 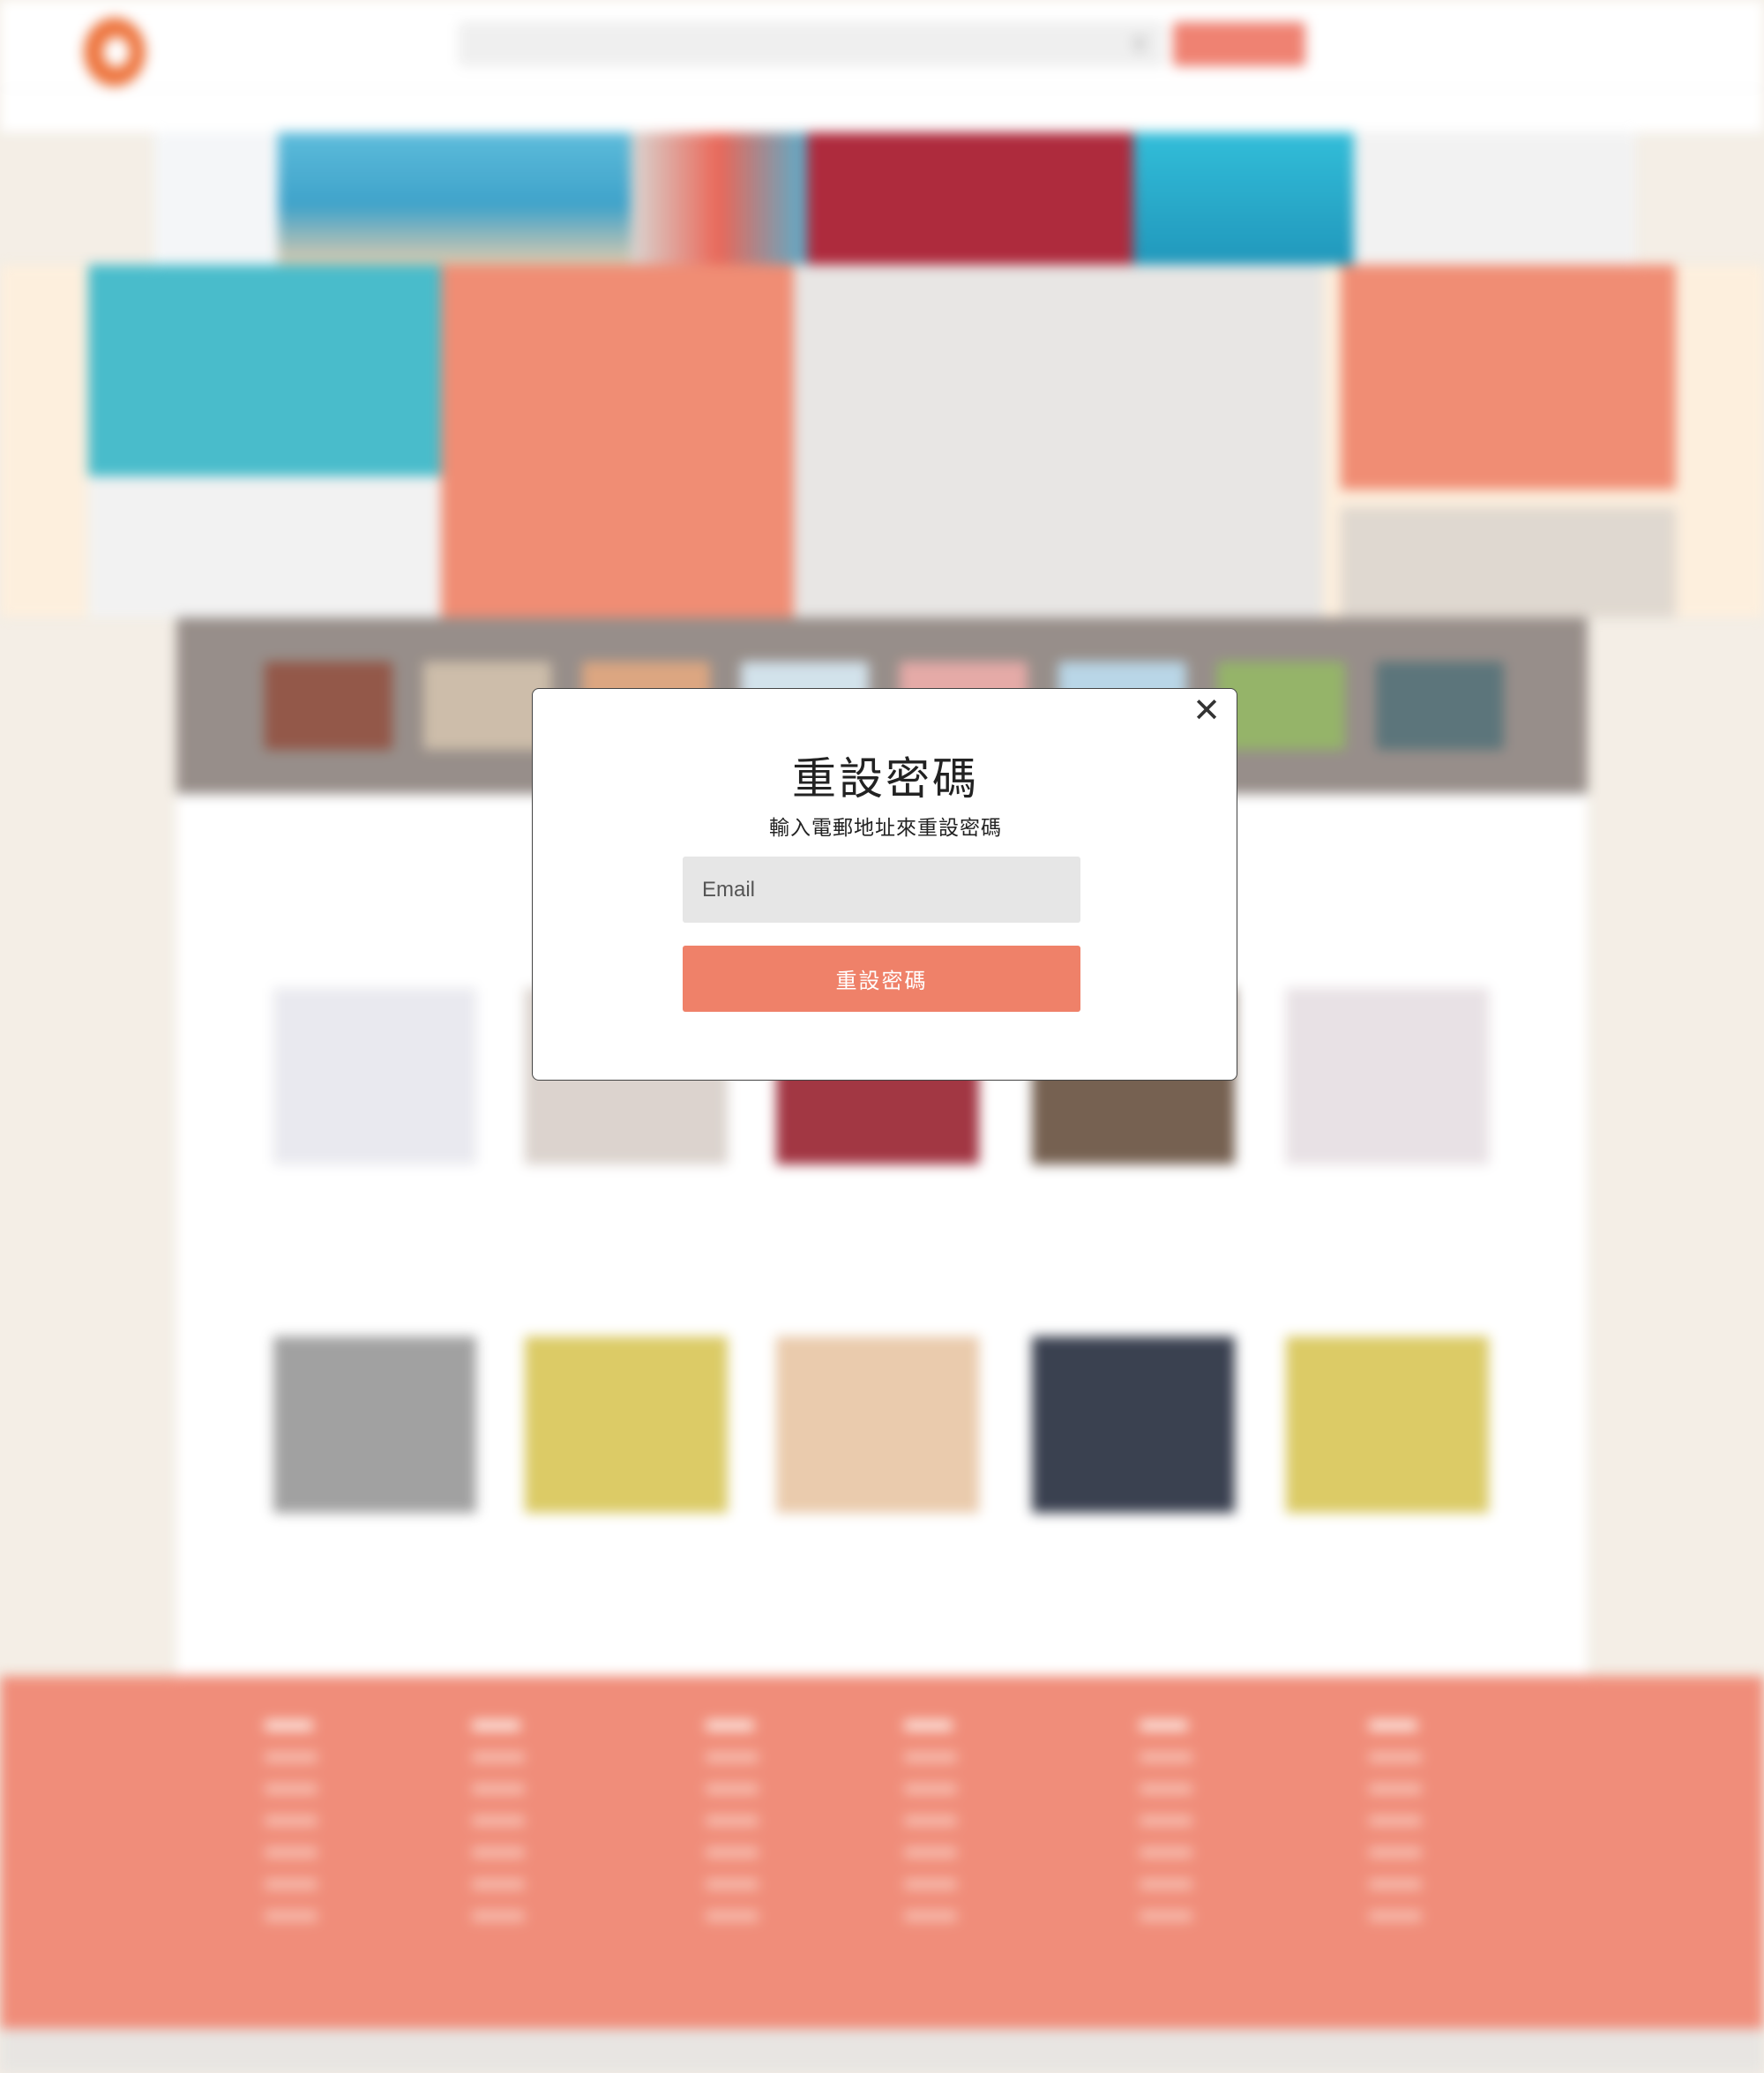 I want to click on modal-title: 重設密碼, so click(x=885, y=779).